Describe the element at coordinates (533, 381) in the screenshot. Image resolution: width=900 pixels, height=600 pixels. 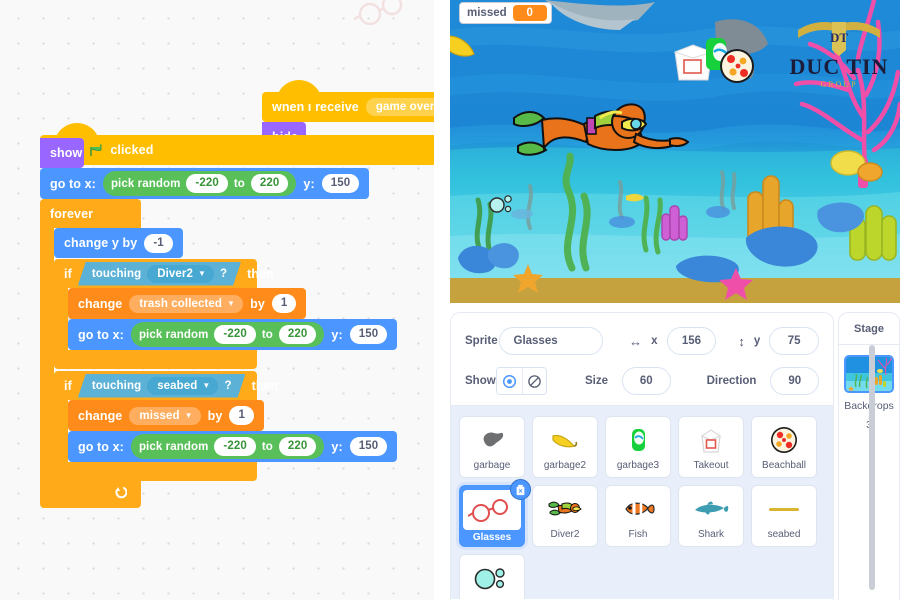
I see `show-hidden-button` at that location.